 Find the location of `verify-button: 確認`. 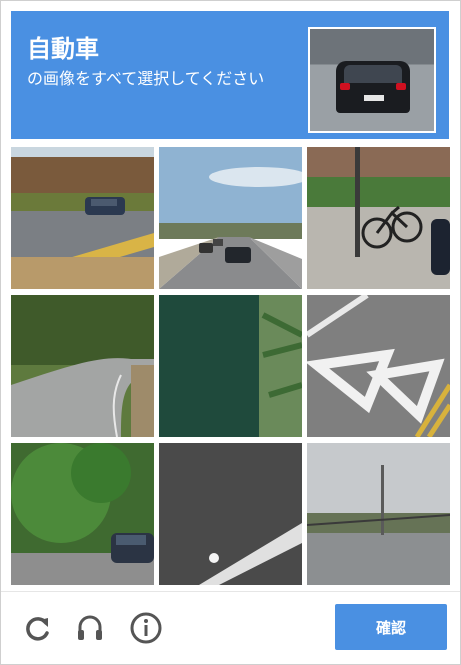

verify-button: 確認 is located at coordinates (391, 627).